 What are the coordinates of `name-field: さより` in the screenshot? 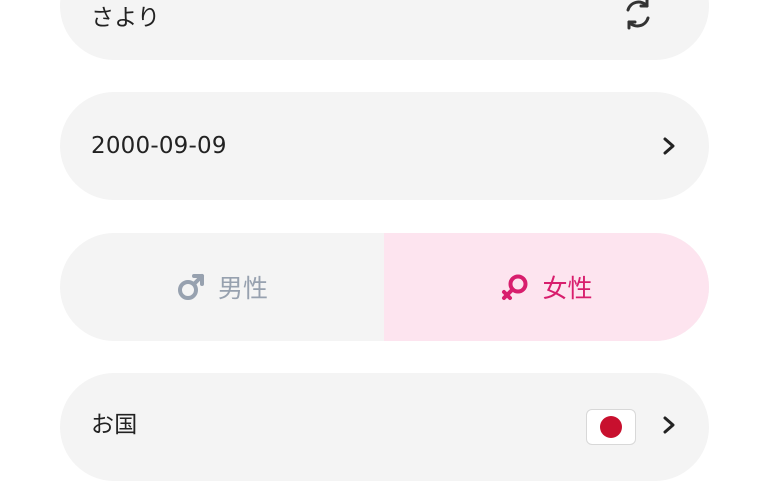 It's located at (384, 30).